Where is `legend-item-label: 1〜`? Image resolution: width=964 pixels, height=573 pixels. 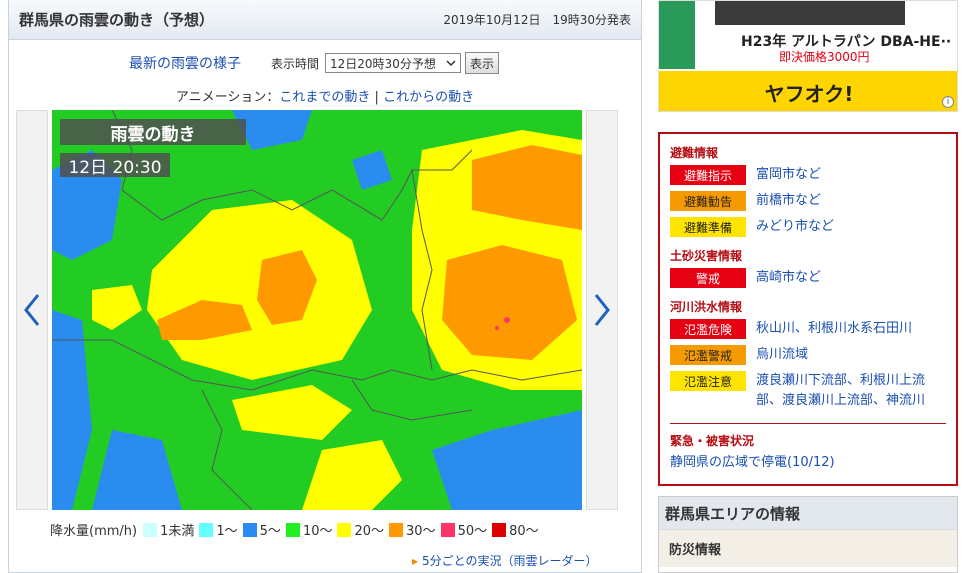
legend-item-label: 1〜 is located at coordinates (227, 531).